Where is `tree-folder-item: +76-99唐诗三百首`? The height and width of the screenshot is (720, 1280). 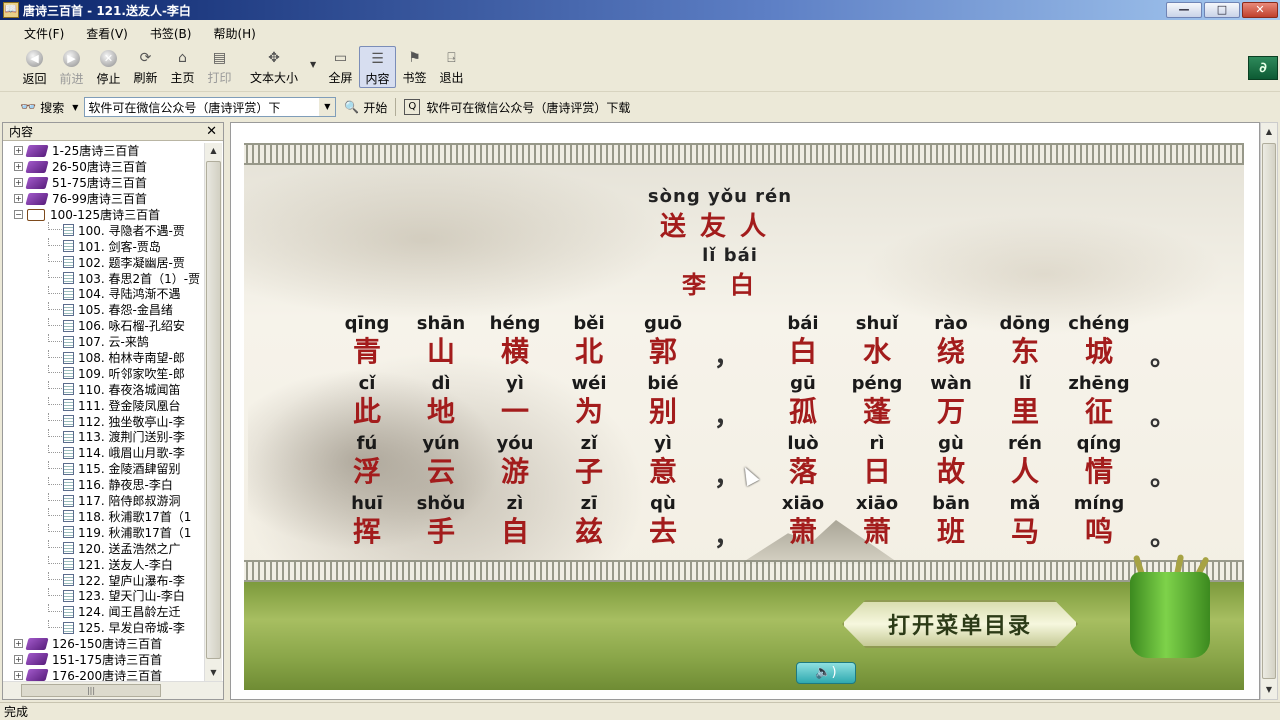 tree-folder-item: +76-99唐诗三百首 is located at coordinates (103, 199).